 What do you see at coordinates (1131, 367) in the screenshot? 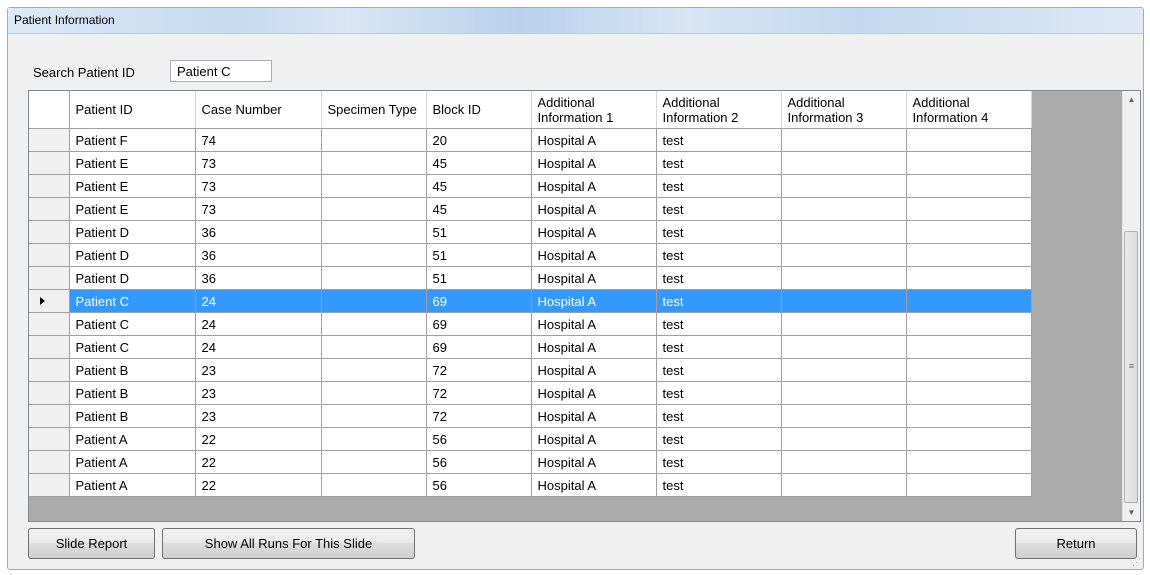
I see `scrollbar-thumb: ≡` at bounding box center [1131, 367].